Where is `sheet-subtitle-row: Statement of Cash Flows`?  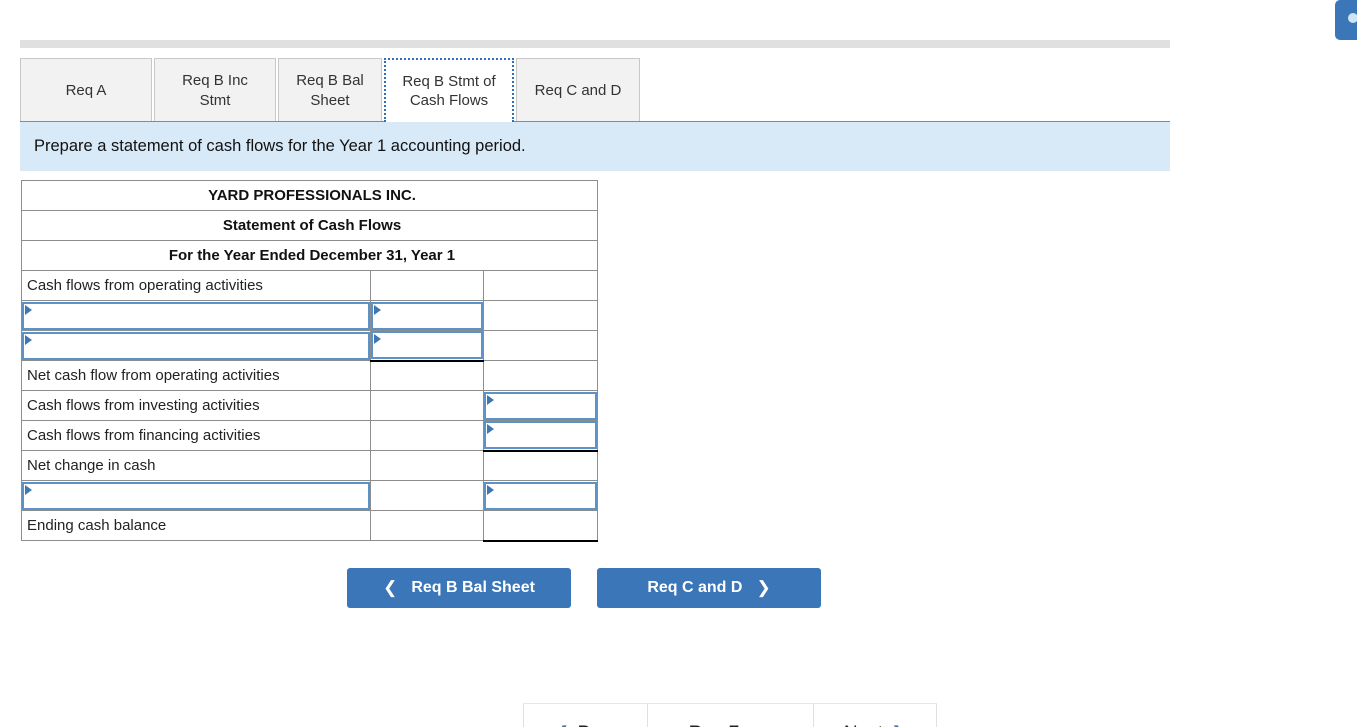
sheet-subtitle-row: Statement of Cash Flows is located at coordinates (309, 225).